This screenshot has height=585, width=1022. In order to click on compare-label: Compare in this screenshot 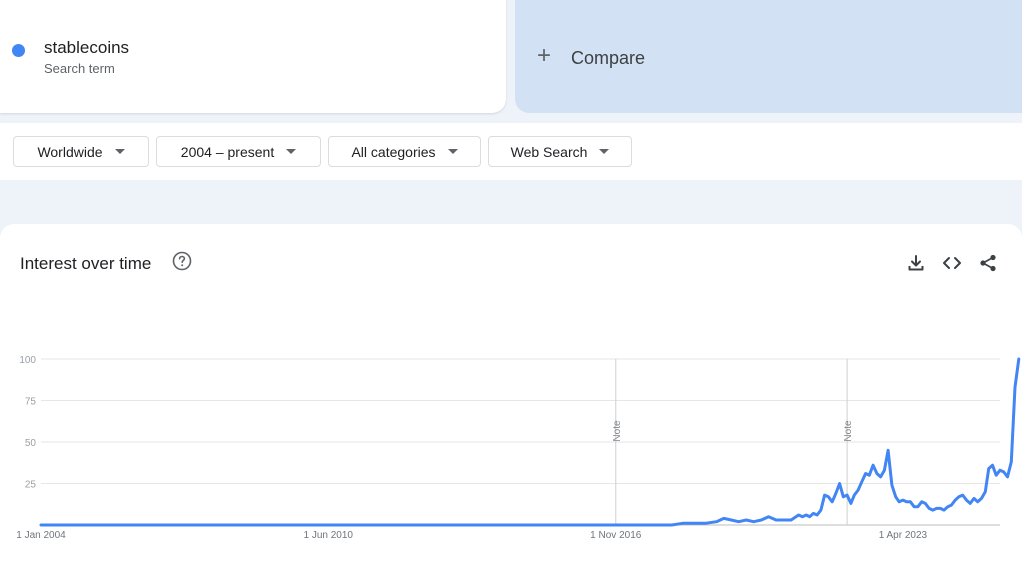, I will do `click(608, 58)`.